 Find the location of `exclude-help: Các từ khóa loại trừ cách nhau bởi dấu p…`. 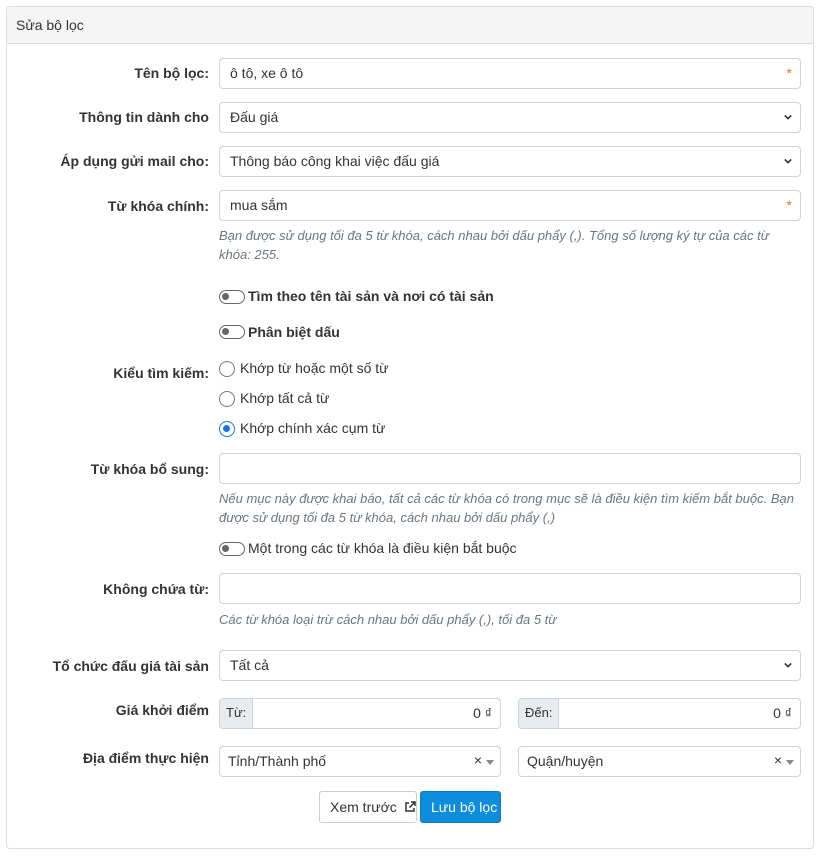

exclude-help: Các từ khóa loại trừ cách nhau bởi dấu p… is located at coordinates (388, 619).